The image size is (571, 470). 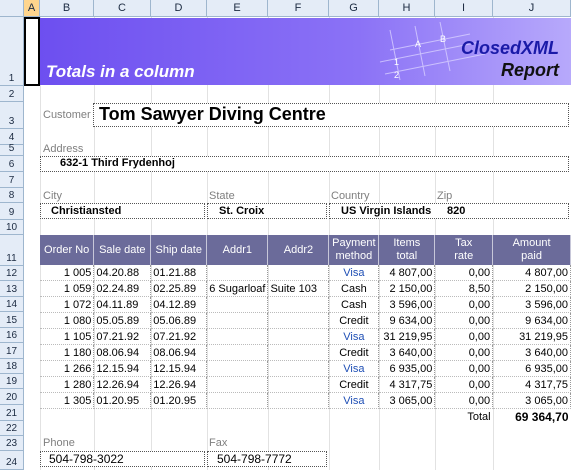 I want to click on row-header-14: 14, so click(x=12, y=304).